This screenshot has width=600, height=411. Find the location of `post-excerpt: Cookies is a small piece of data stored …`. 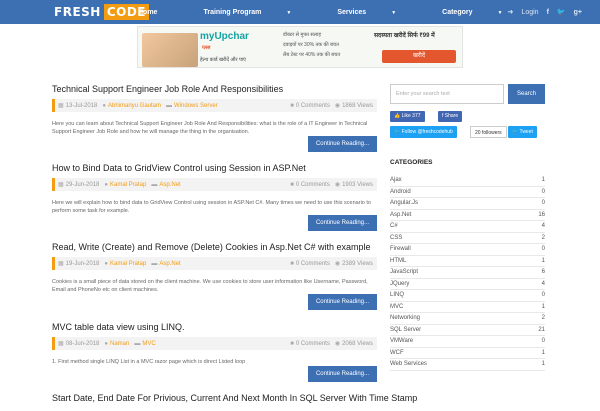

post-excerpt: Cookies is a small piece of data stored … is located at coordinates (210, 286).